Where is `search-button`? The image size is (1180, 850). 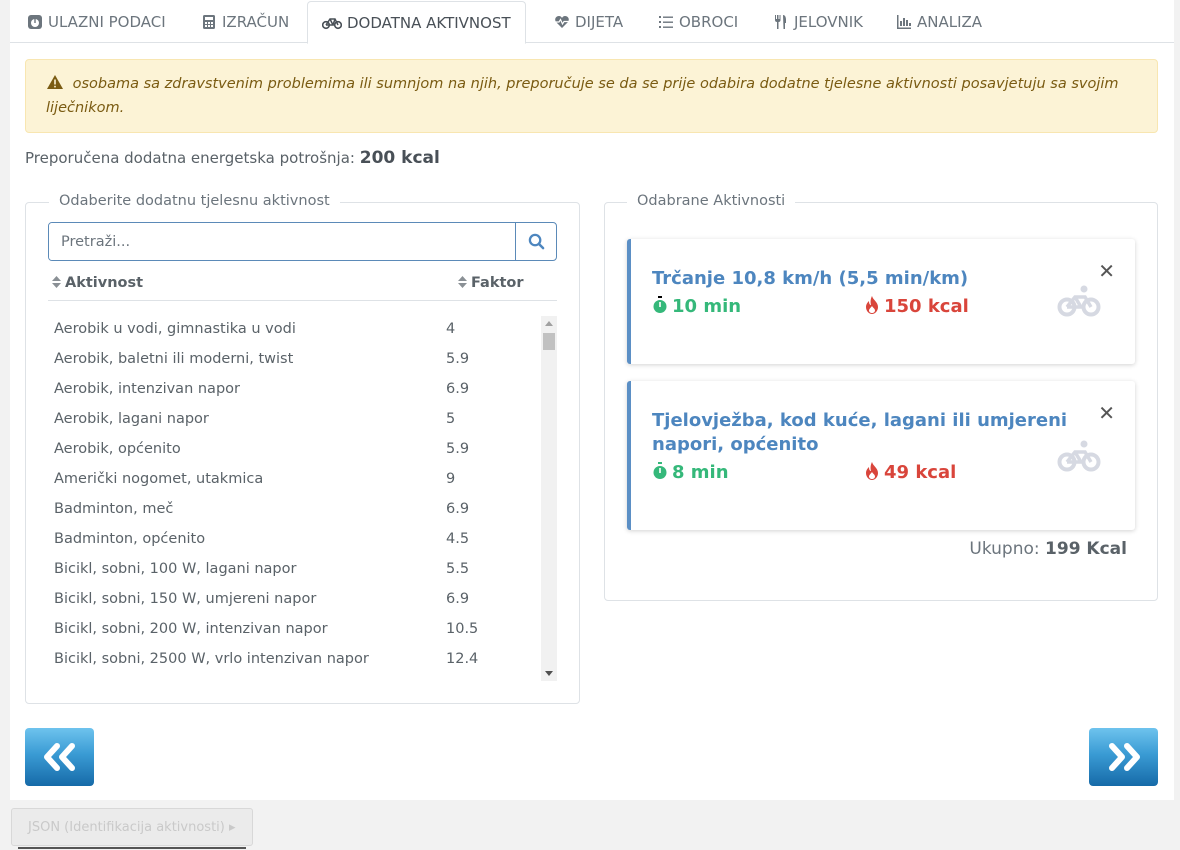
search-button is located at coordinates (535, 241).